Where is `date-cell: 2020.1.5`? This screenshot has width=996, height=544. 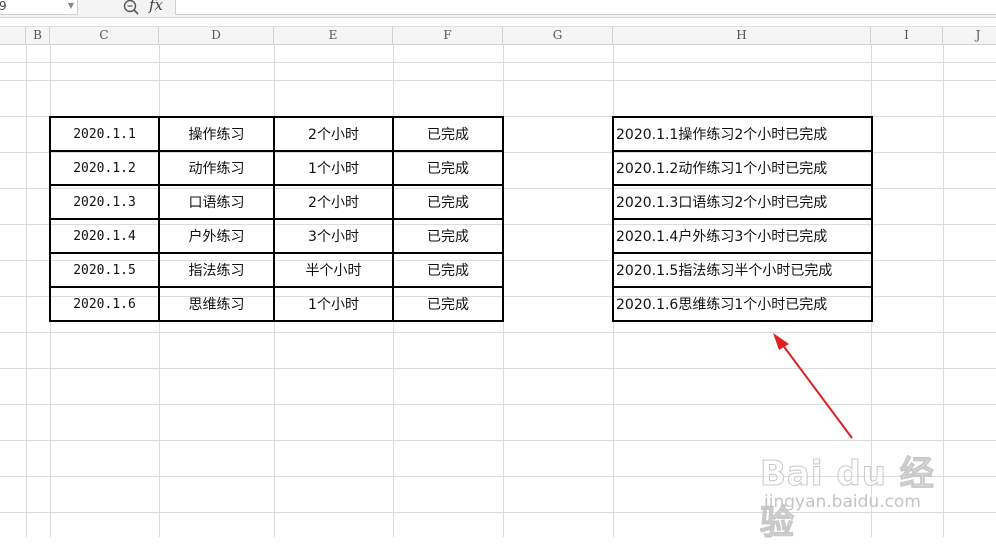 date-cell: 2020.1.5 is located at coordinates (104, 270).